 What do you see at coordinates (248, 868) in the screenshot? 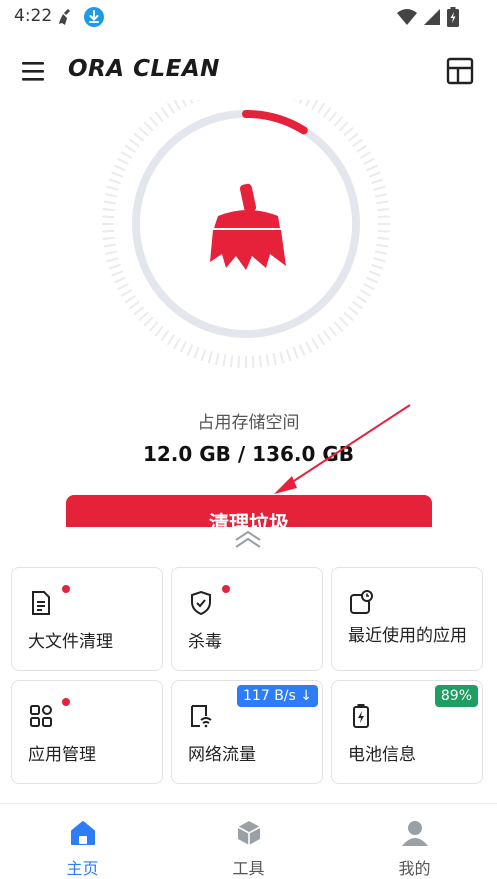
I see `nav-label: 工具` at bounding box center [248, 868].